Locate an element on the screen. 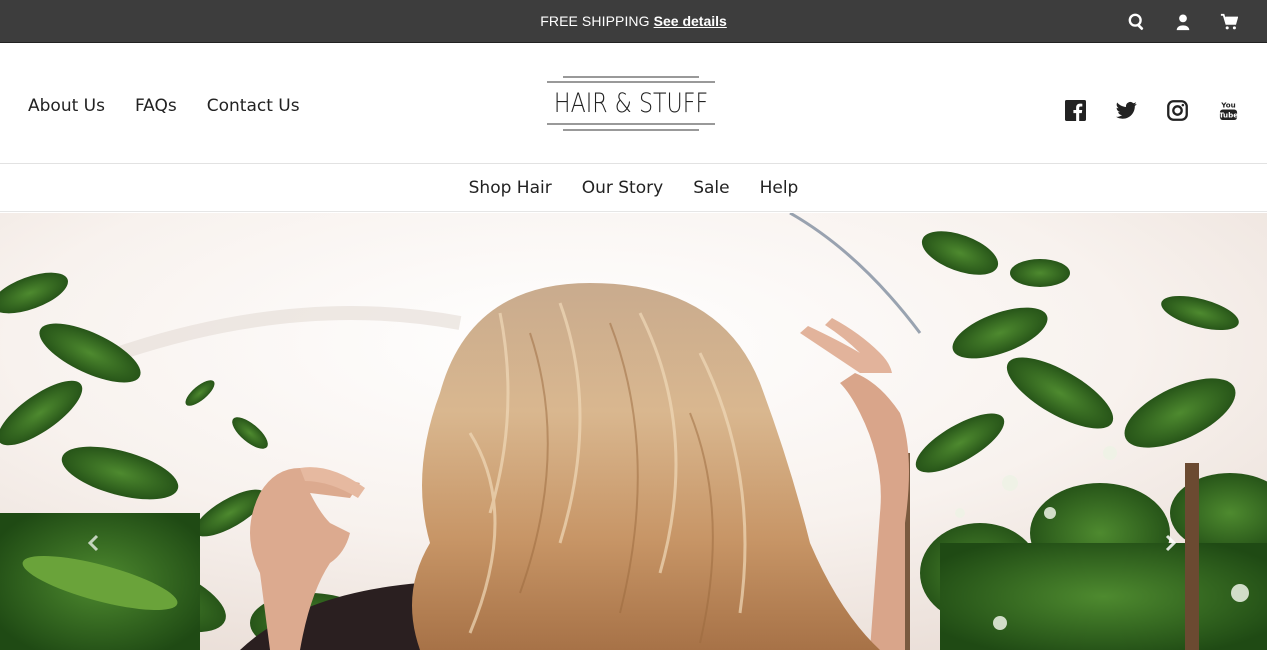 The width and height of the screenshot is (1267, 650). about-us-link: About Us is located at coordinates (66, 106).